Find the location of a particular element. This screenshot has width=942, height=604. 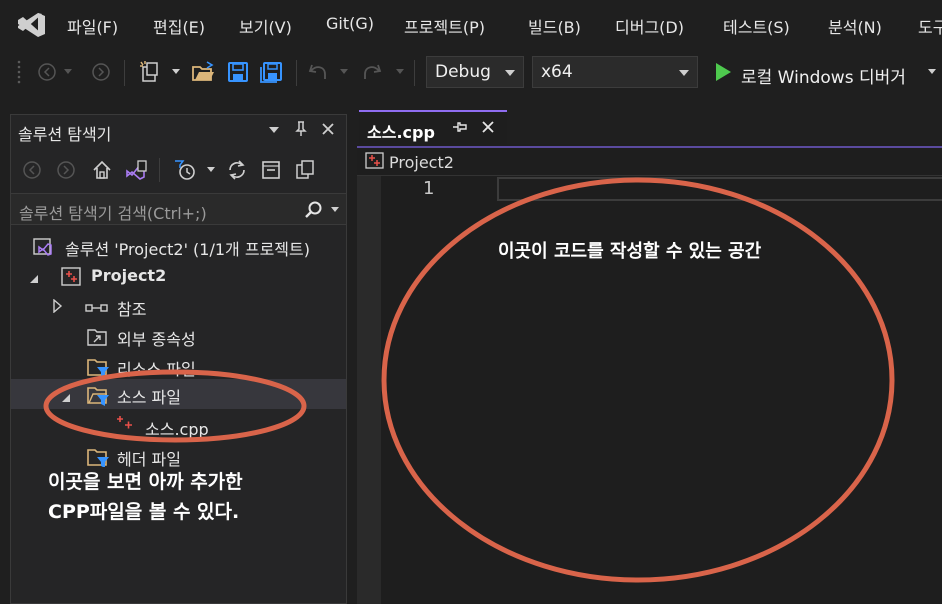

tree-item-resource-files: 리소스 파일 is located at coordinates (178, 366).